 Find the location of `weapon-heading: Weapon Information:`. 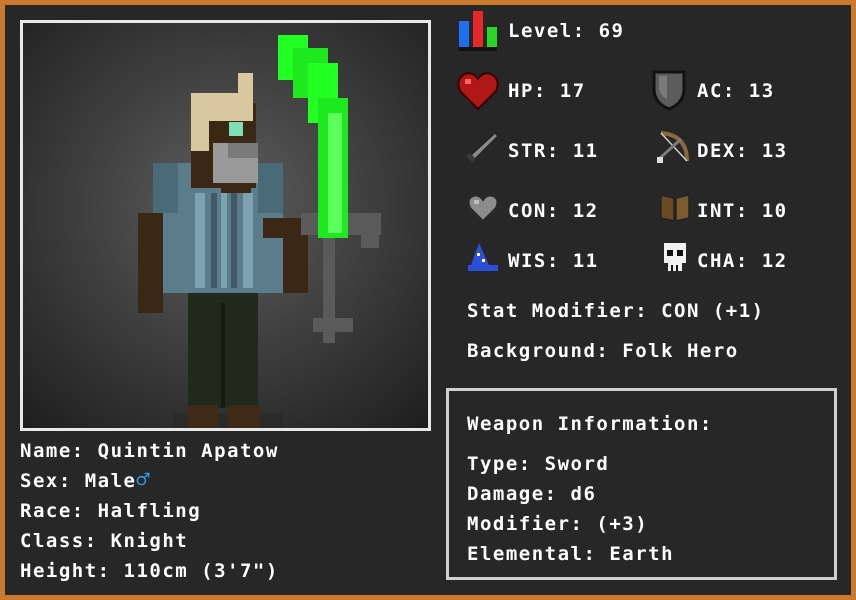

weapon-heading: Weapon Information: is located at coordinates (590, 424).